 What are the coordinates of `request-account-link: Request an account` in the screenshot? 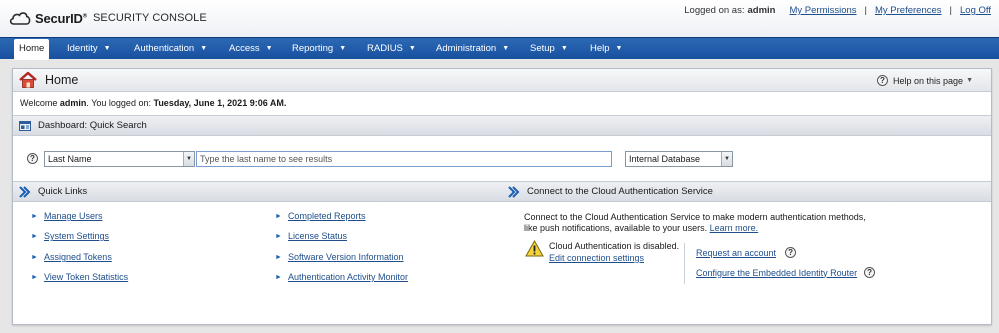 It's located at (736, 253).